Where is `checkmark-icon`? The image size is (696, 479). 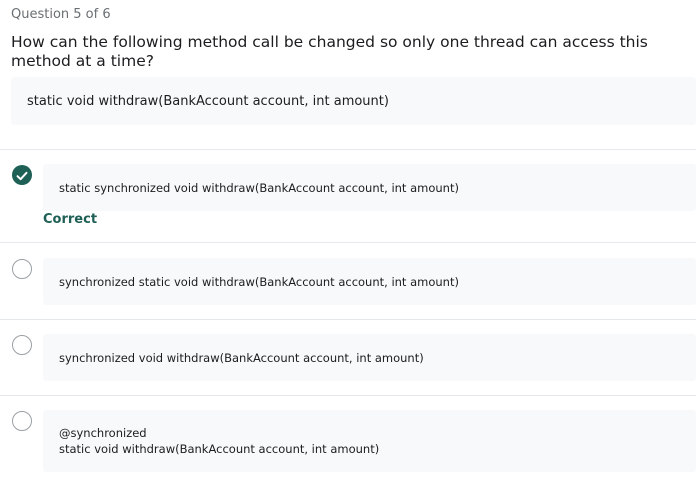 checkmark-icon is located at coordinates (22, 175).